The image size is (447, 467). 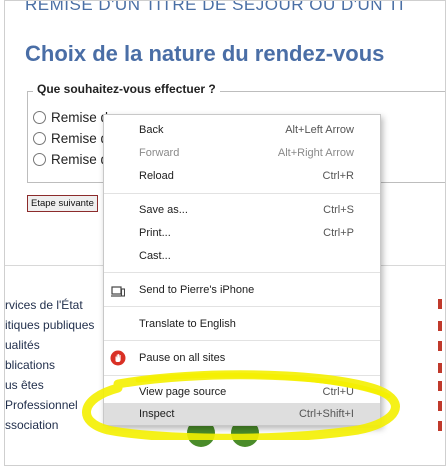 I want to click on footer-link: ualités, so click(x=22, y=345).